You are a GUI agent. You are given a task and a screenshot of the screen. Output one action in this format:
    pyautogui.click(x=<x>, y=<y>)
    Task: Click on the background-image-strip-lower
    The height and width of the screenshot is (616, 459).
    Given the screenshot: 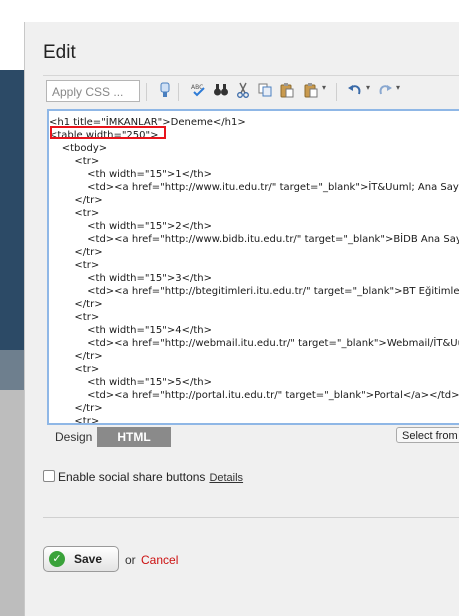 What is the action you would take?
    pyautogui.click(x=12, y=370)
    